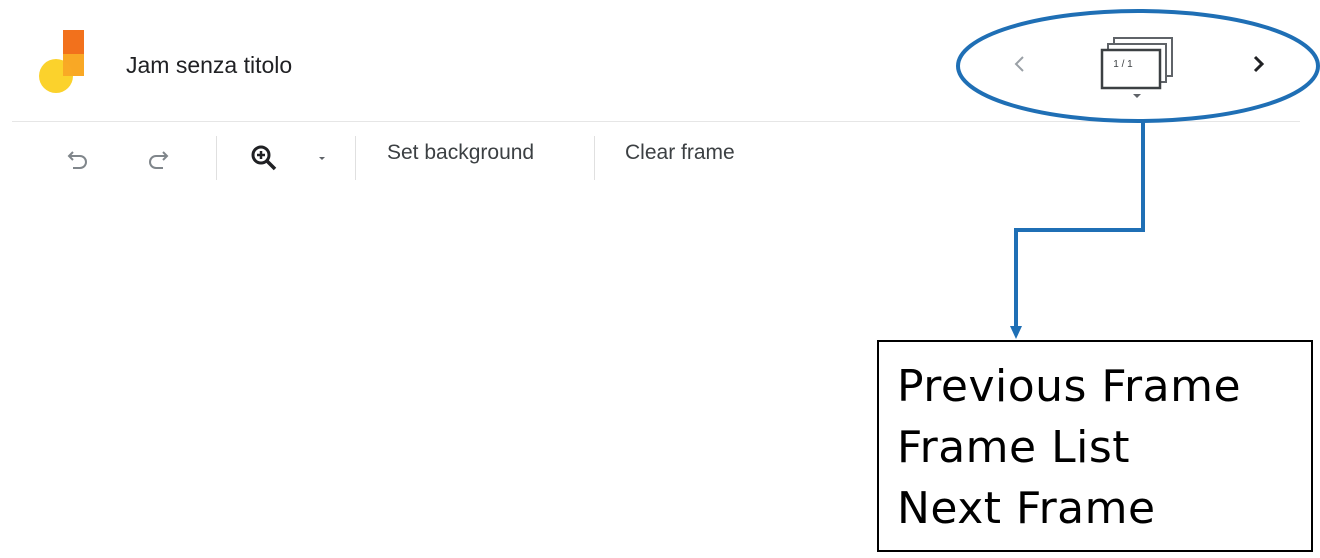 The image size is (1320, 558). I want to click on jamboard-logo-icon, so click(61, 61).